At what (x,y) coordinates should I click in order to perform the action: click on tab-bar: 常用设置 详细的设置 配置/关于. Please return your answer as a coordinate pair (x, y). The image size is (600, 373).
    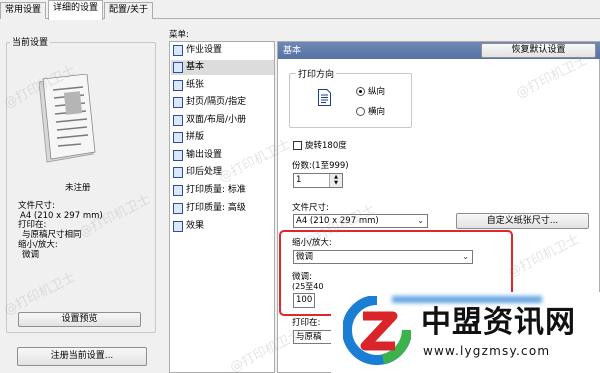
    Looking at the image, I should click on (300, 10).